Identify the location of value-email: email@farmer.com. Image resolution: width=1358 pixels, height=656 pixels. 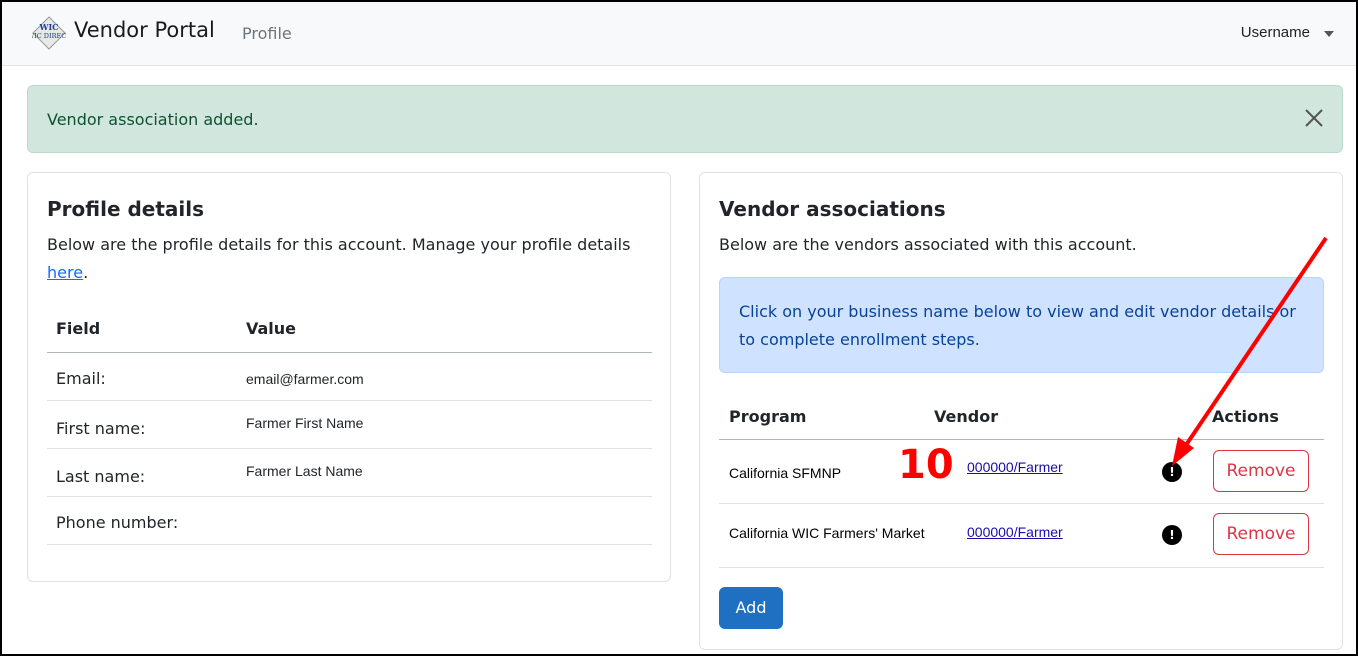
(305, 379).